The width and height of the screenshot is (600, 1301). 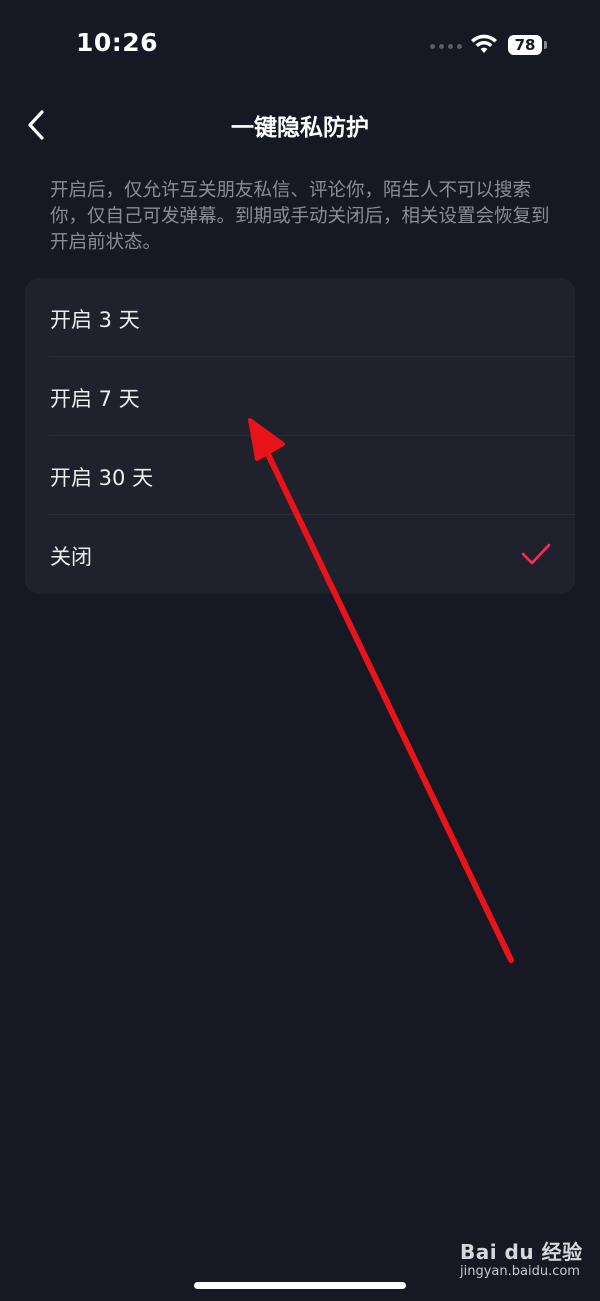 I want to click on watermark-url: jingyan.baidu.com, so click(x=520, y=1271).